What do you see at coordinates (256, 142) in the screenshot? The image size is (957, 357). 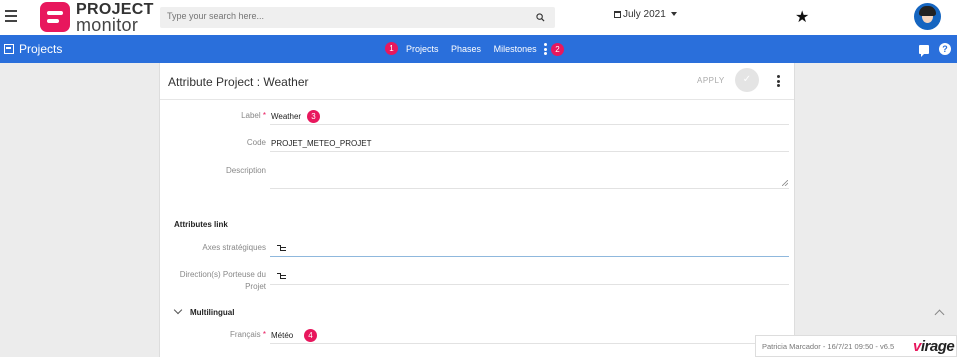 I see `code-field-label: Code` at bounding box center [256, 142].